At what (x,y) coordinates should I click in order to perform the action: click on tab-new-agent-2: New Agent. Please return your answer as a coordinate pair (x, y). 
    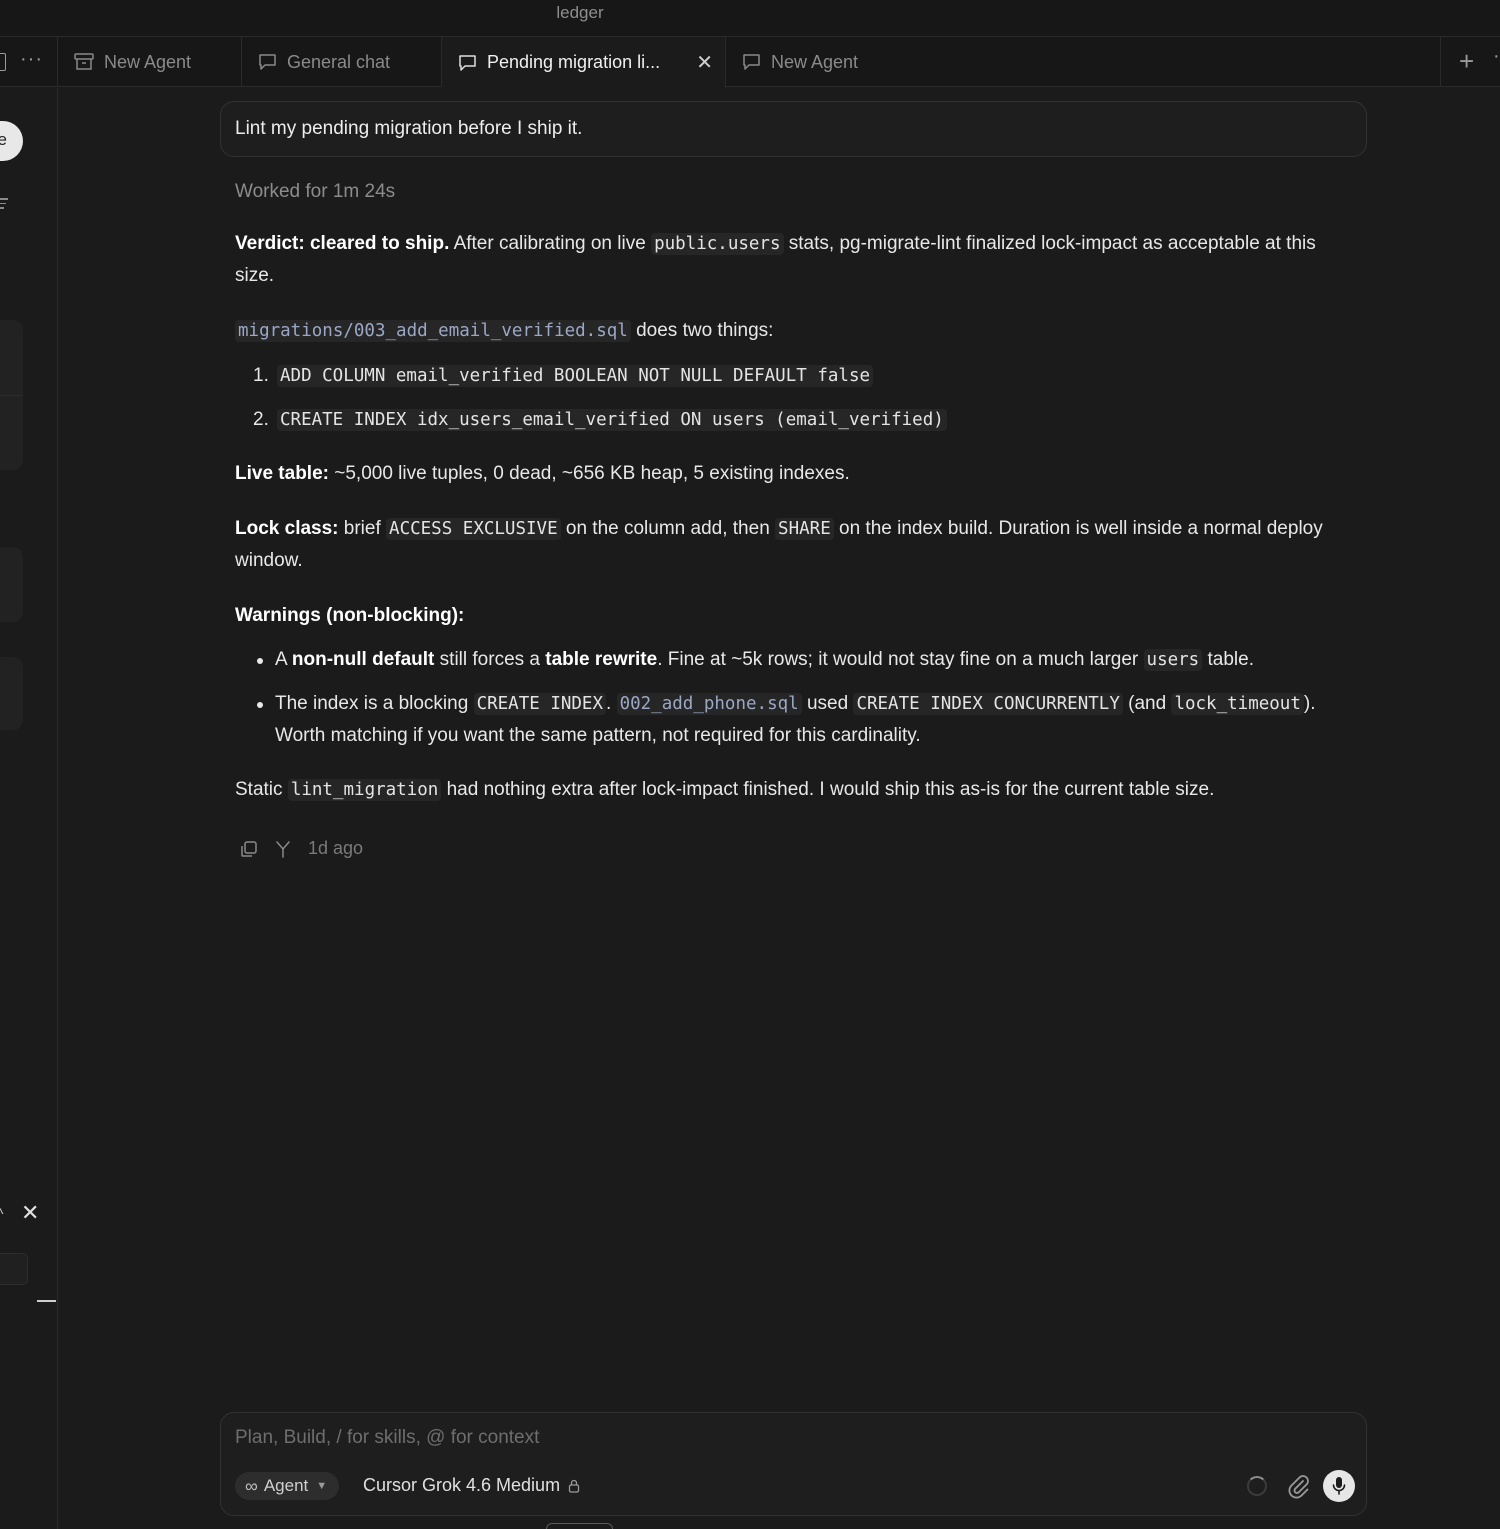
    Looking at the image, I should click on (1083, 62).